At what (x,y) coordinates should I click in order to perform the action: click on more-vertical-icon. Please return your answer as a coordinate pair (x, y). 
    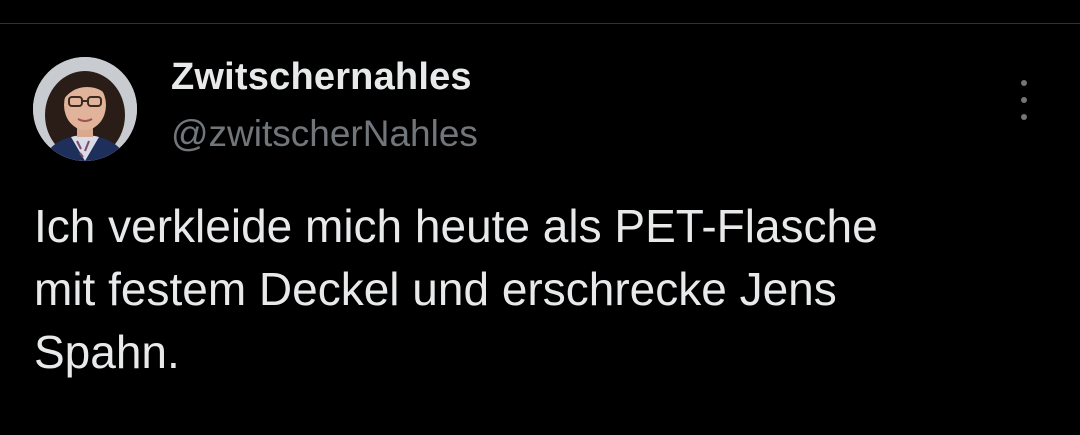
    Looking at the image, I should click on (1024, 100).